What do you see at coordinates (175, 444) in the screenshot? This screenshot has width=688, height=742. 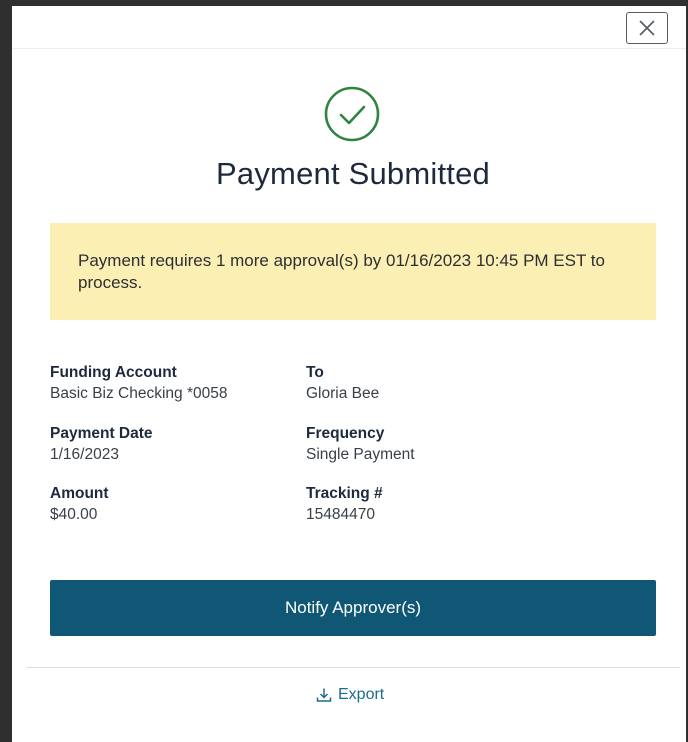 I see `detail-payment-date: Payment Date 1/16/2023` at bounding box center [175, 444].